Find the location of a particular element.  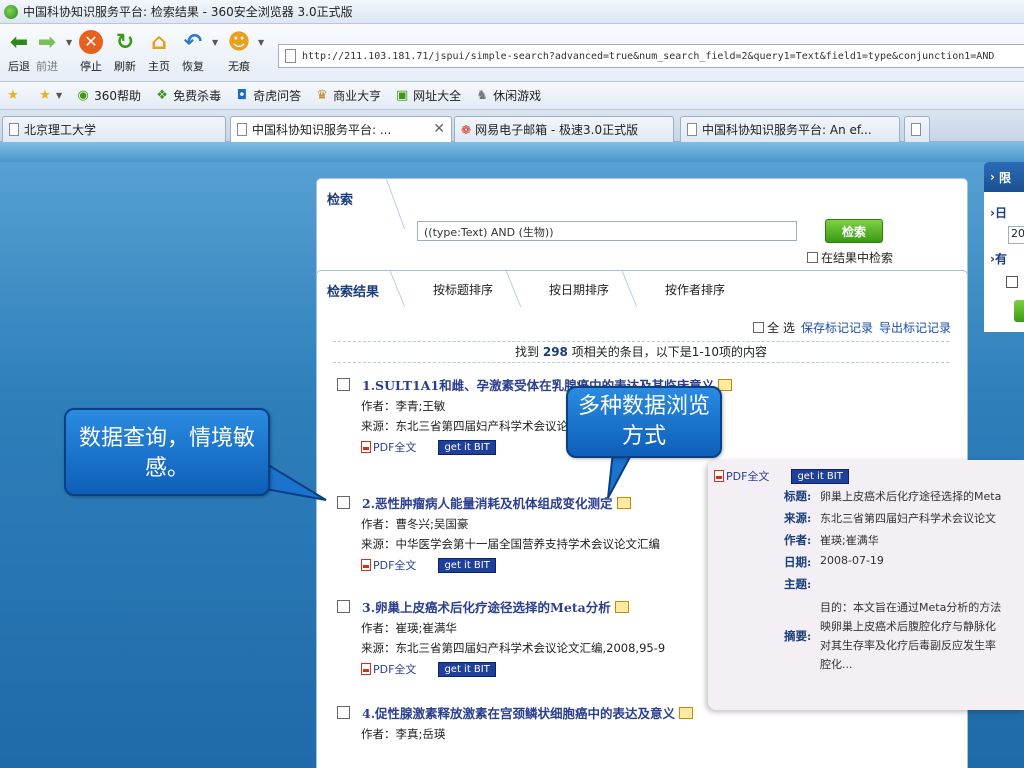

add-favorite-dropdown-icon: ▼ is located at coordinates (59, 95).